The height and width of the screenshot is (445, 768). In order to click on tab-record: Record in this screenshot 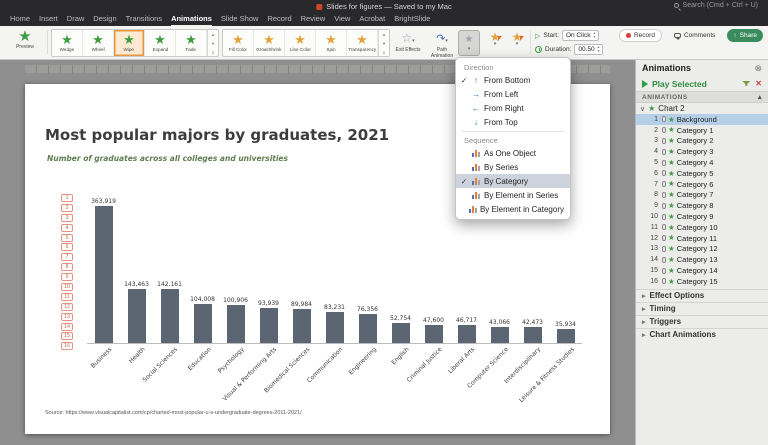, I will do `click(279, 20)`.